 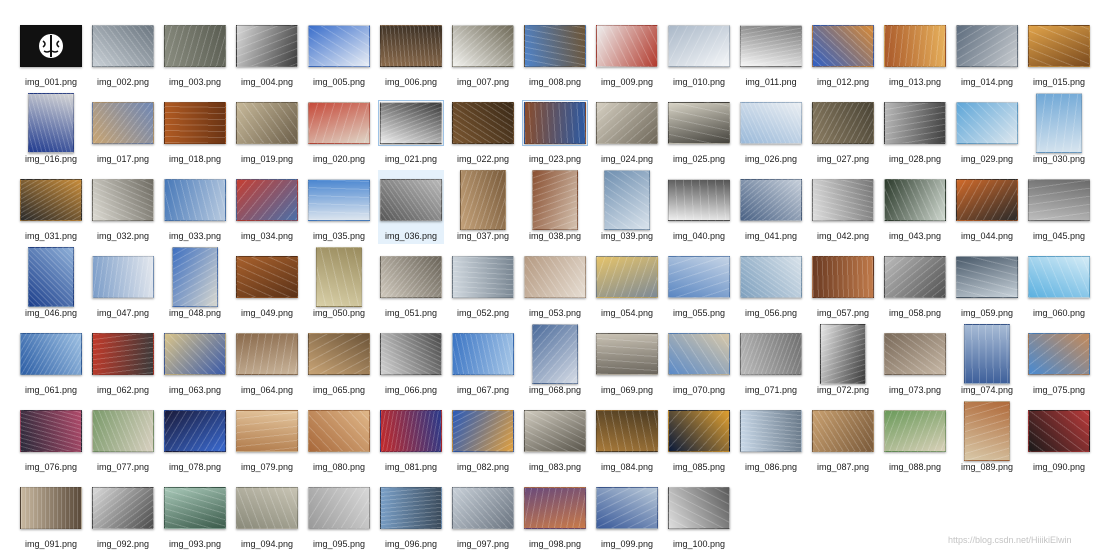 What do you see at coordinates (843, 207) in the screenshot?
I see `file-item: img_042.png` at bounding box center [843, 207].